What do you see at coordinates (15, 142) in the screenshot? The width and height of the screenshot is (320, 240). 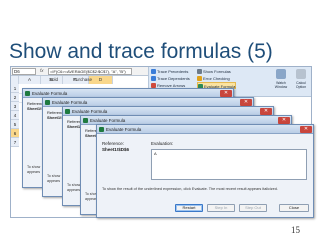 I see `row-header-7: 7` at bounding box center [15, 142].